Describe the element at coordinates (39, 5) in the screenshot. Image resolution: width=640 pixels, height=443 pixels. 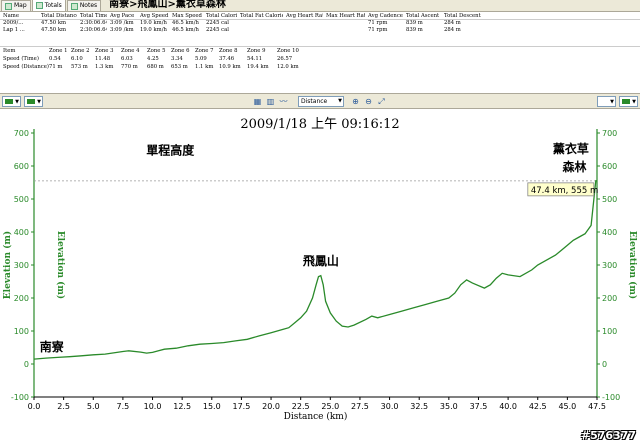
I see `totals-icon` at that location.